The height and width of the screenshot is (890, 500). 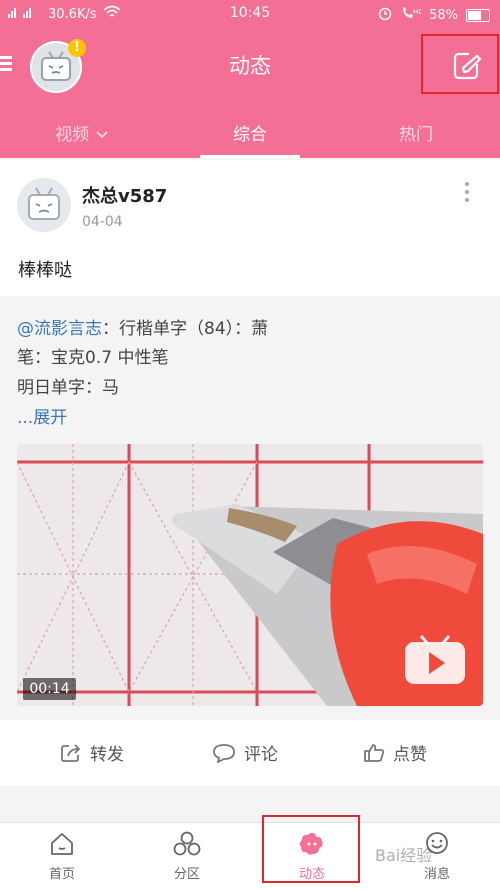 I want to click on alarm-icon, so click(x=385, y=15).